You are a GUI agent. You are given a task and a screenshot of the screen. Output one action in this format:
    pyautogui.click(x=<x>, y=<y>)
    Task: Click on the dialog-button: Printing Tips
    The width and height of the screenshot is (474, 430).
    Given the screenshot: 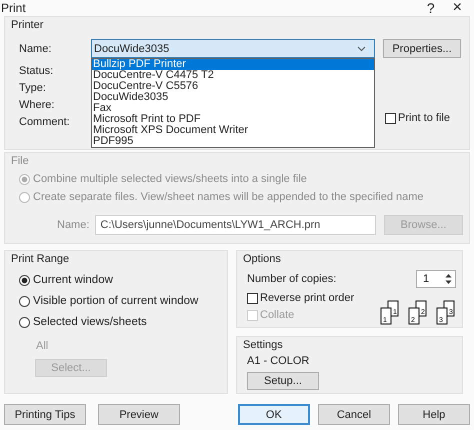 What is the action you would take?
    pyautogui.click(x=45, y=414)
    